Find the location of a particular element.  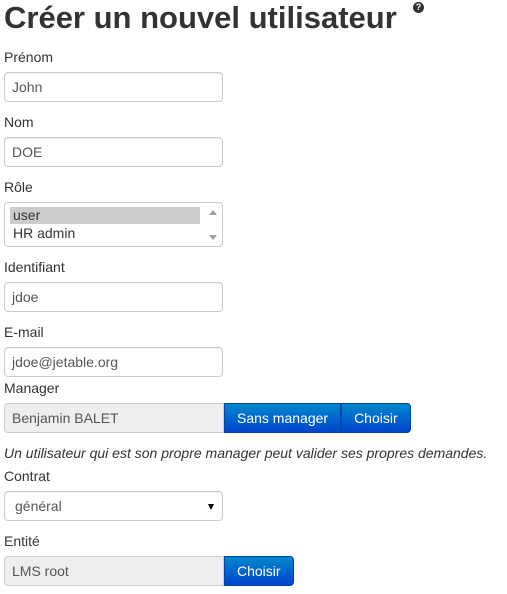

contract-label: Contrat is located at coordinates (27, 476).